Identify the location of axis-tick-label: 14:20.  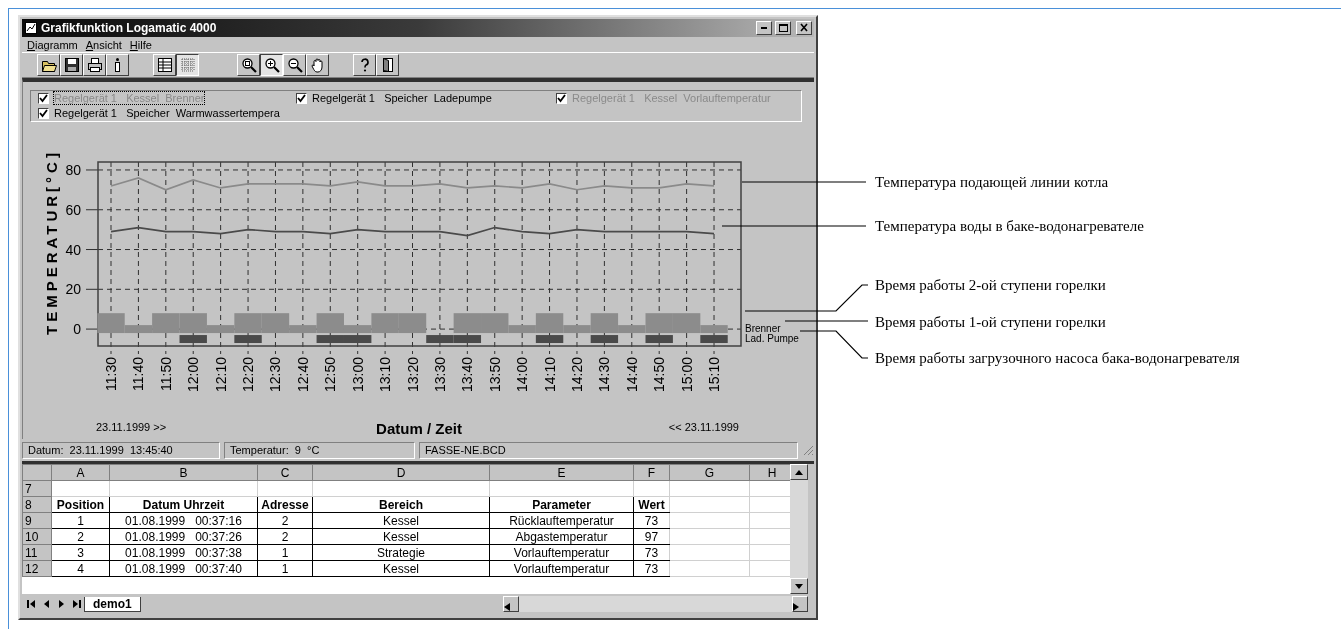
(576, 374).